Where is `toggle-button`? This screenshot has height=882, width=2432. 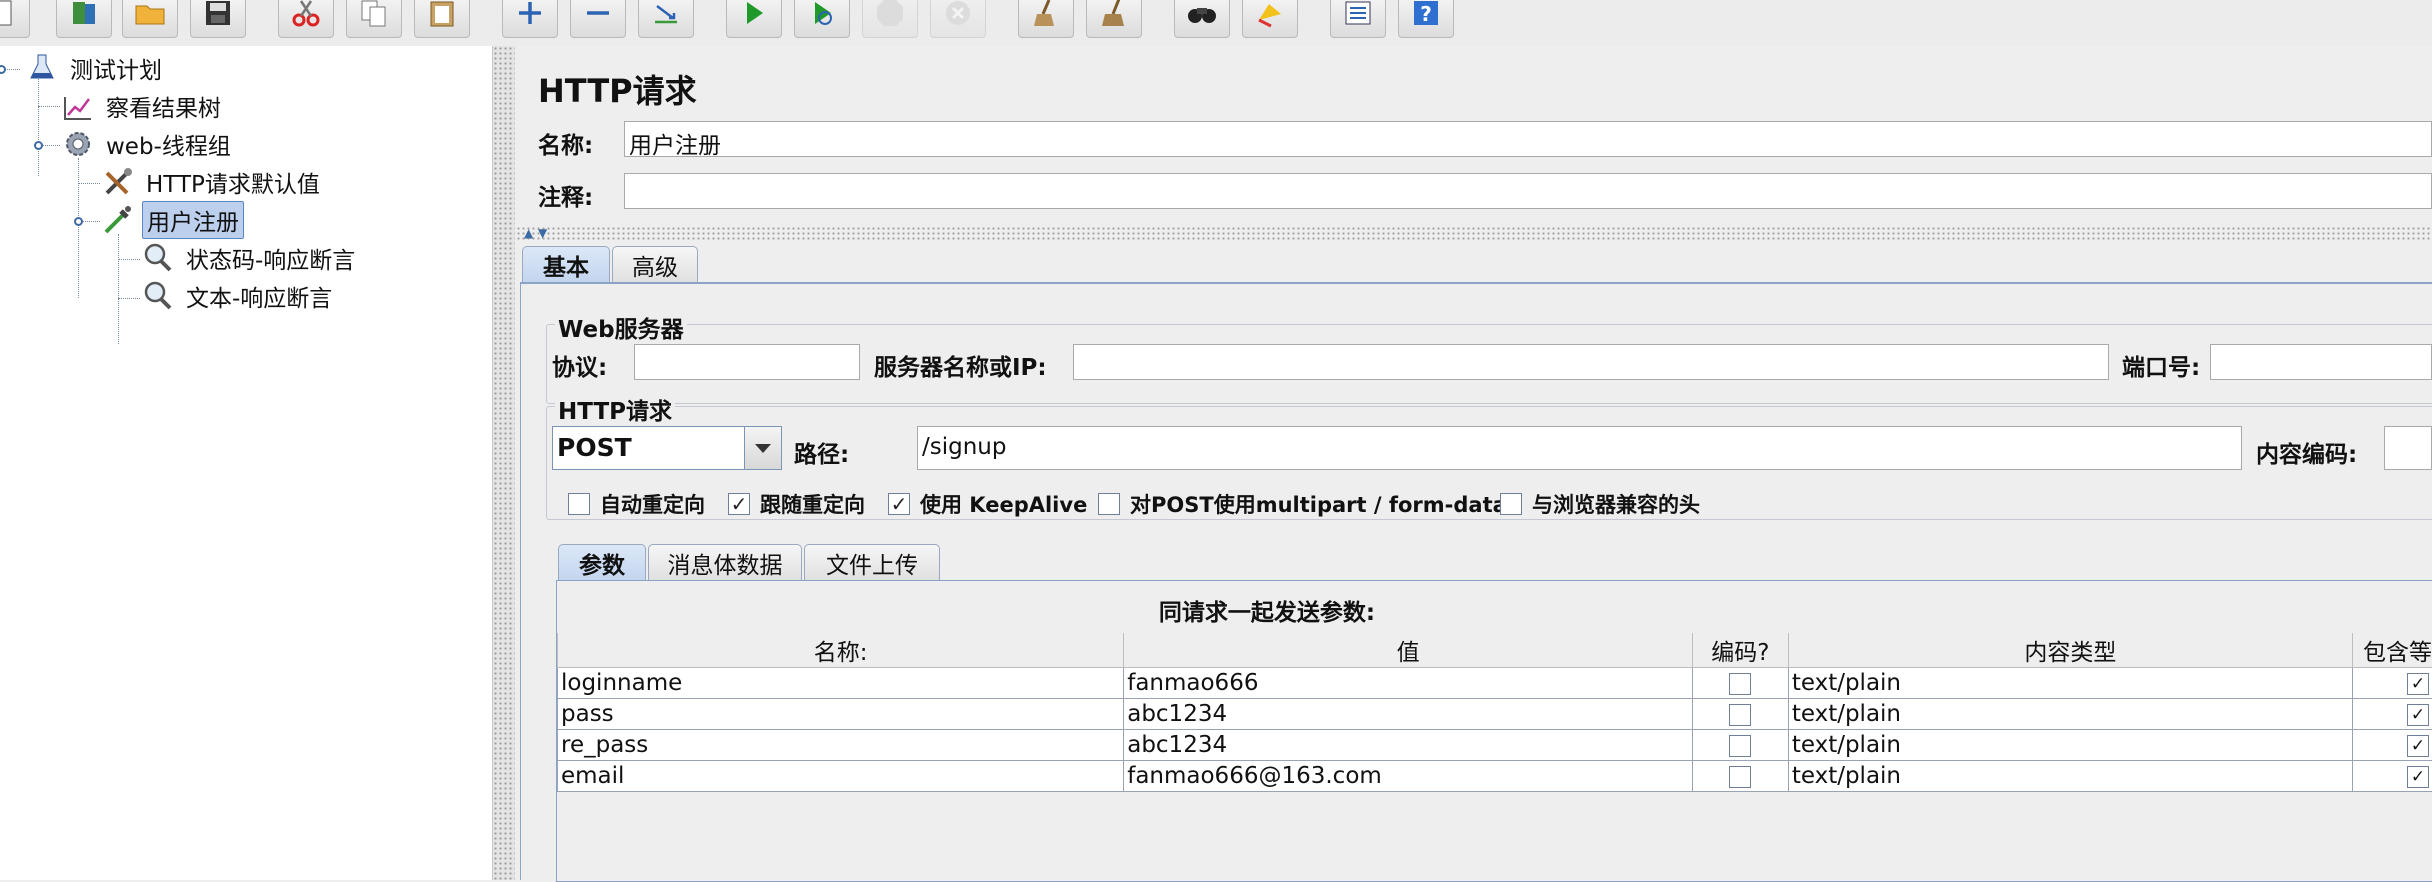
toggle-button is located at coordinates (666, 19).